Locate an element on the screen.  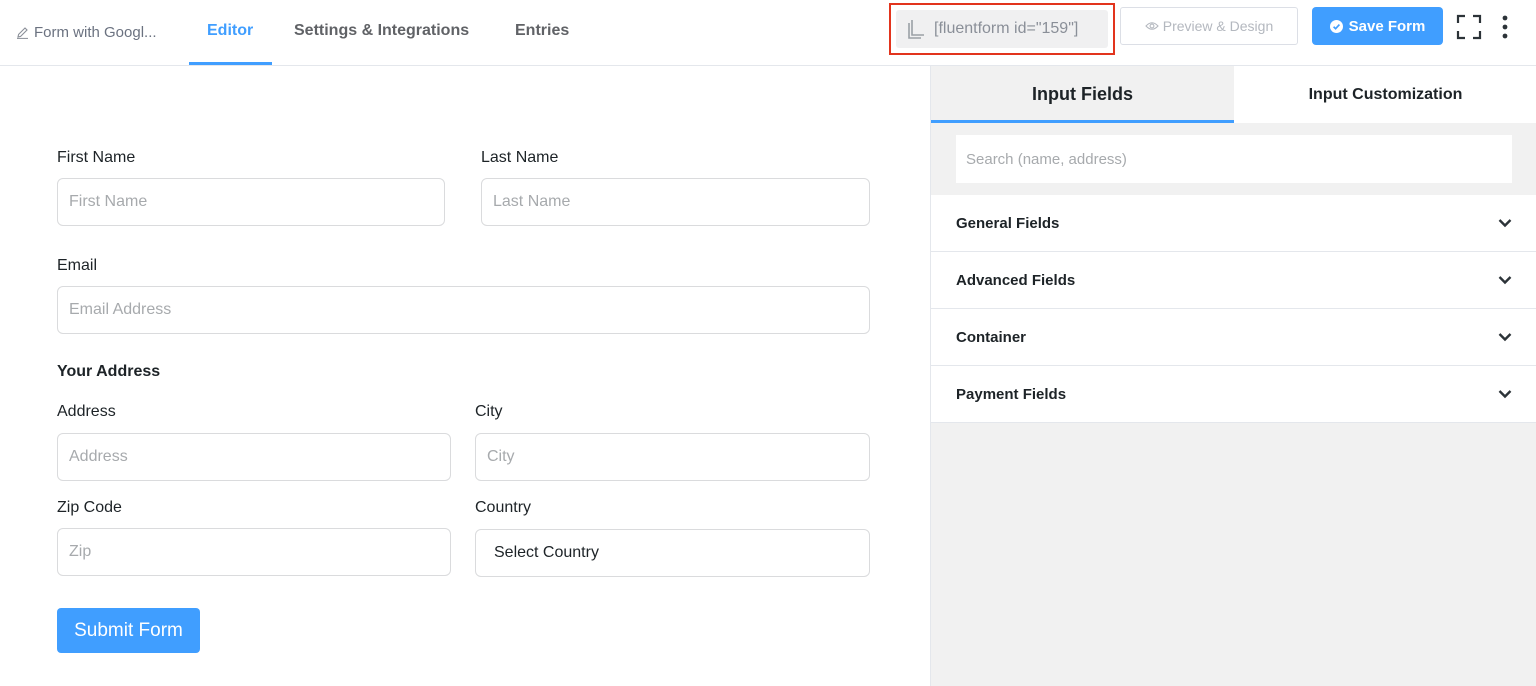
accordion-payment-fields: Payment Fields is located at coordinates (1233, 394).